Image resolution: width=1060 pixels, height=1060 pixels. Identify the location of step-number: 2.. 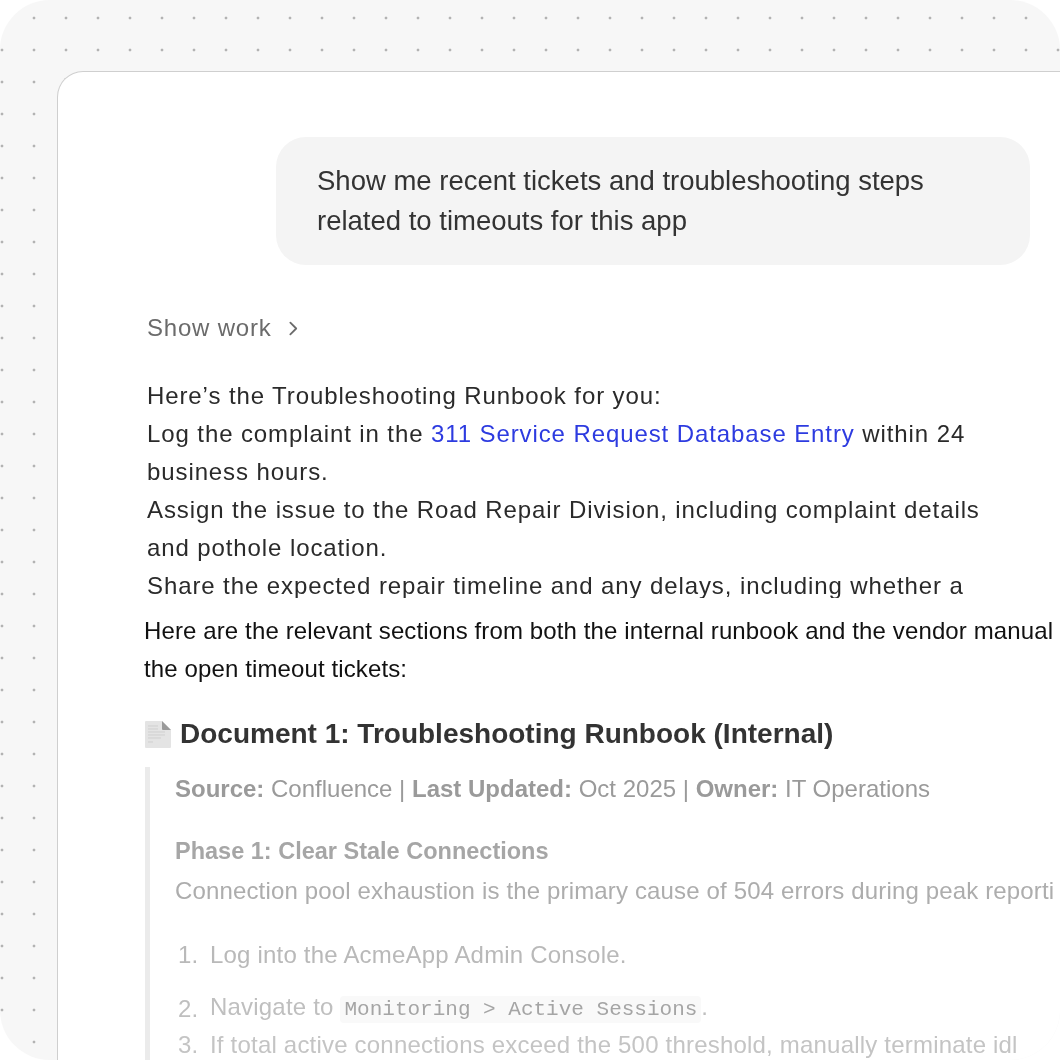
(188, 1008).